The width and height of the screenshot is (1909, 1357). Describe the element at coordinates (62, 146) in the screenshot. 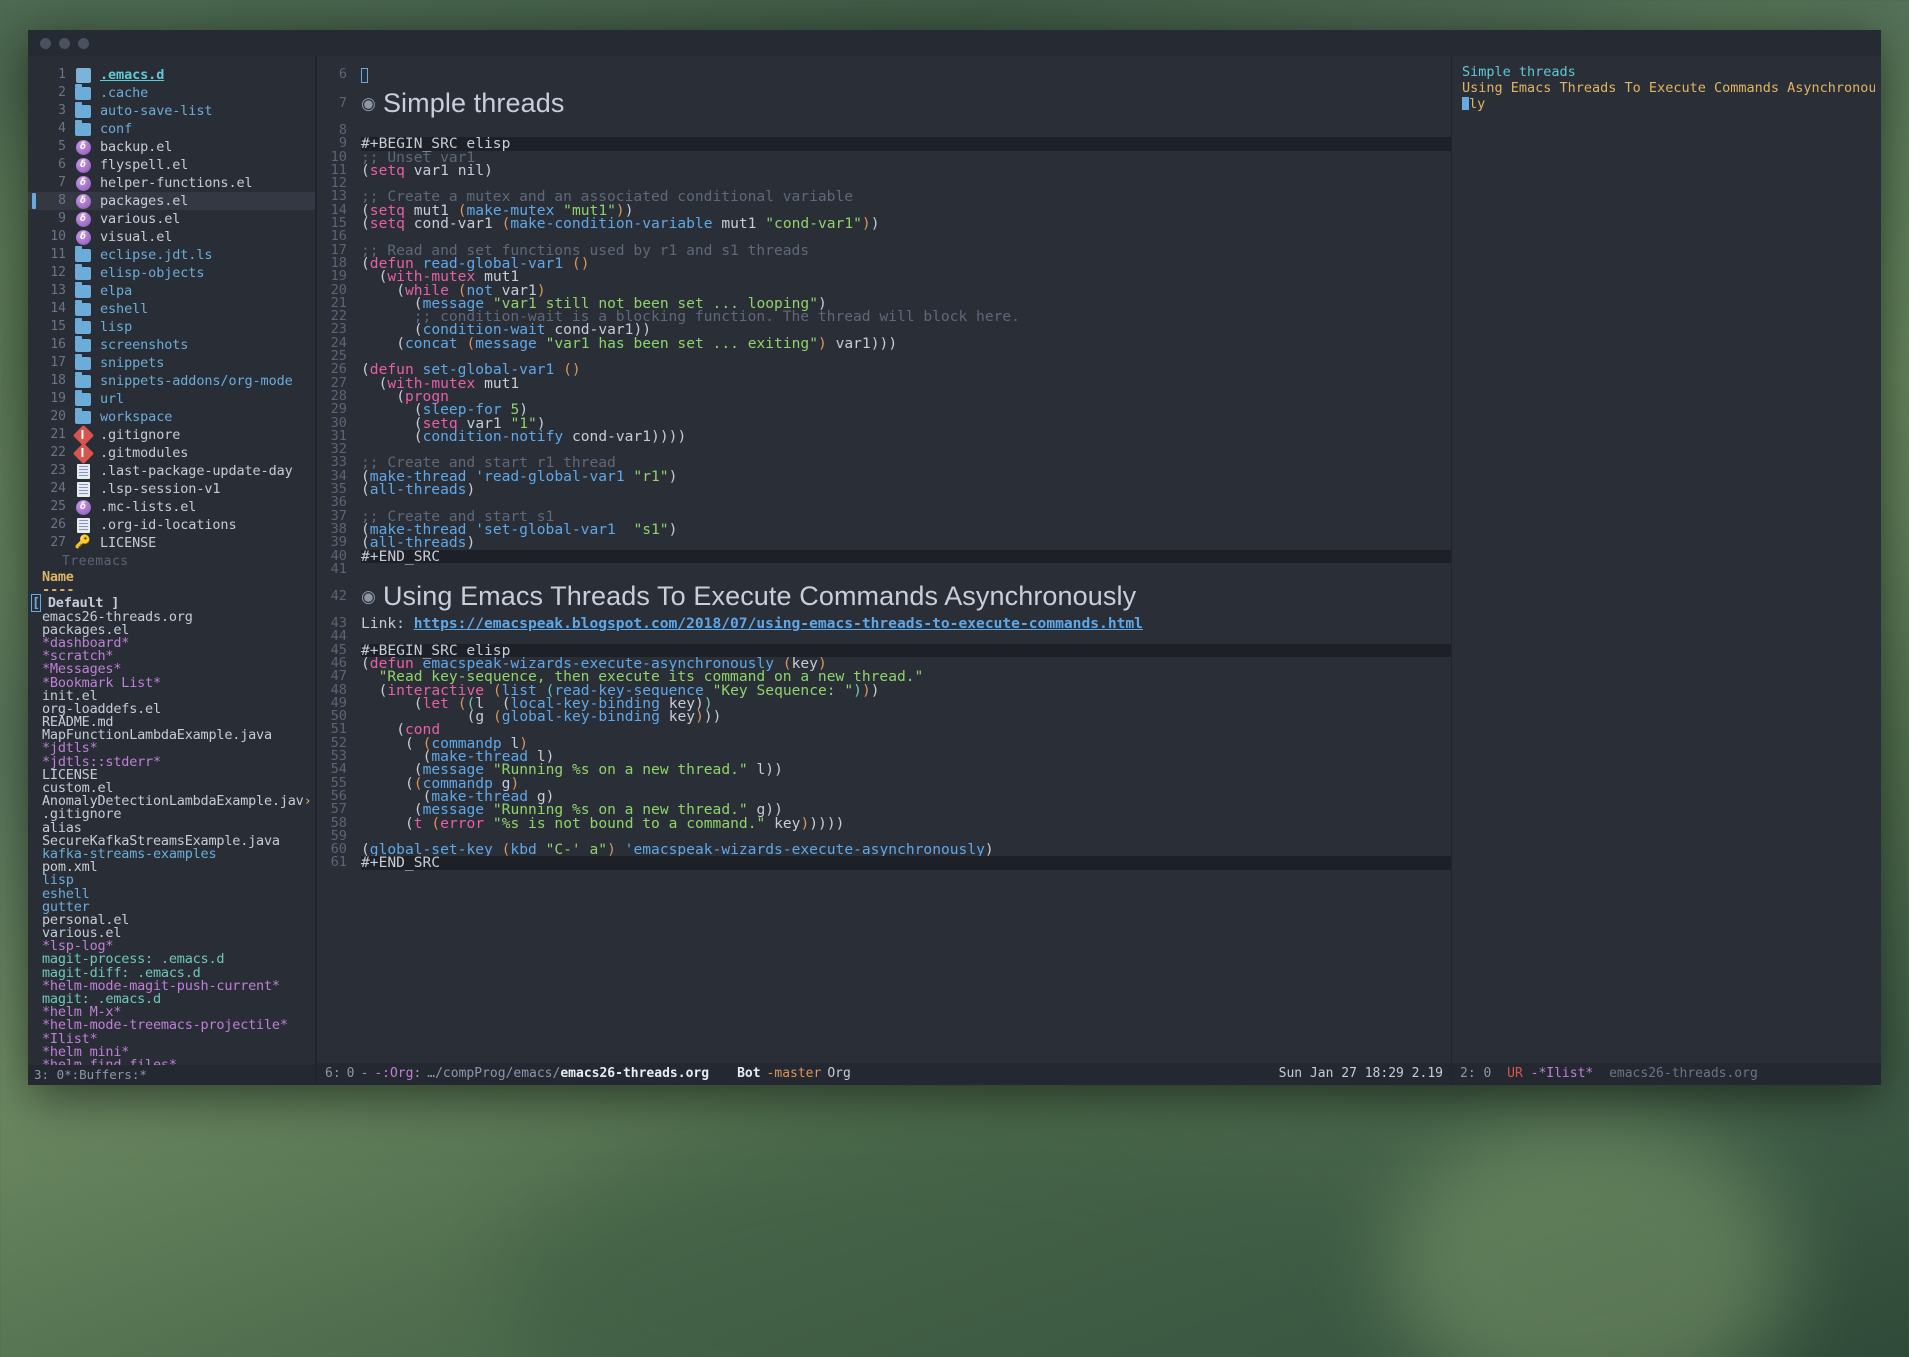

I see `line-number: 5` at that location.